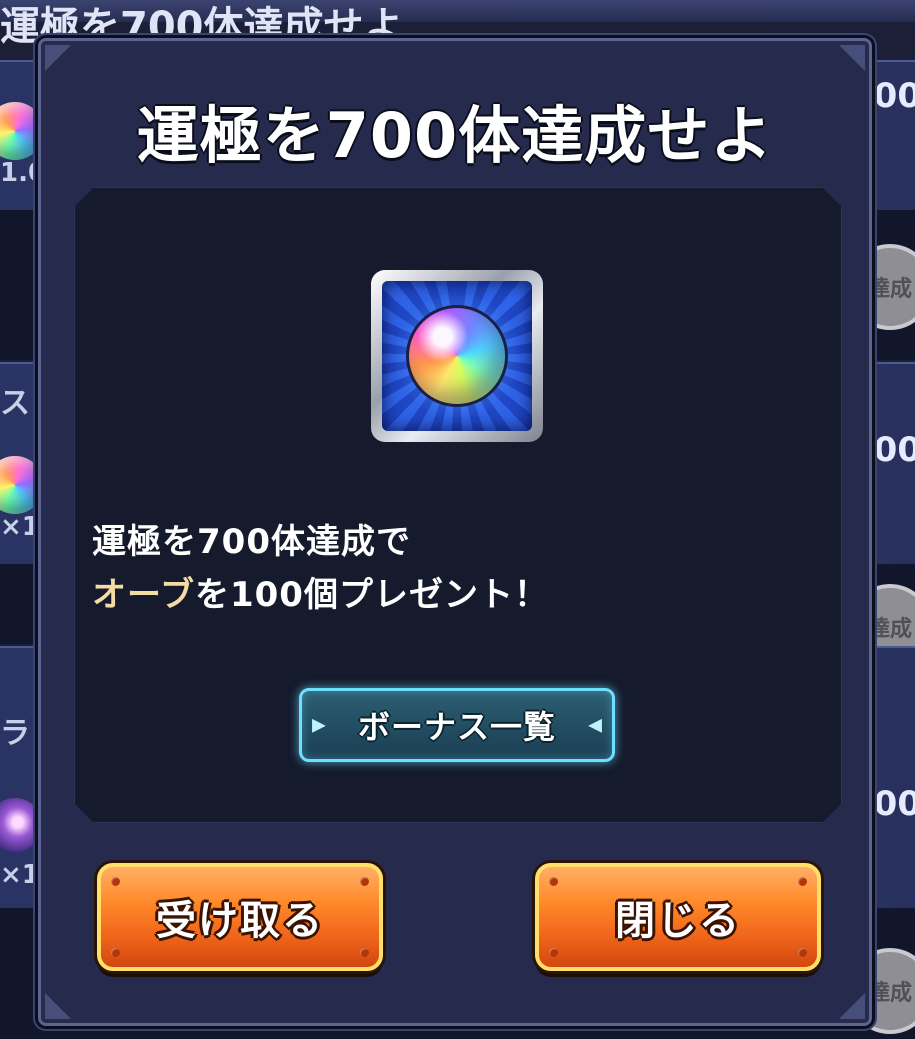 The image size is (915, 1039). Describe the element at coordinates (595, 725) in the screenshot. I see `chevron-right-icon: ◀` at that location.